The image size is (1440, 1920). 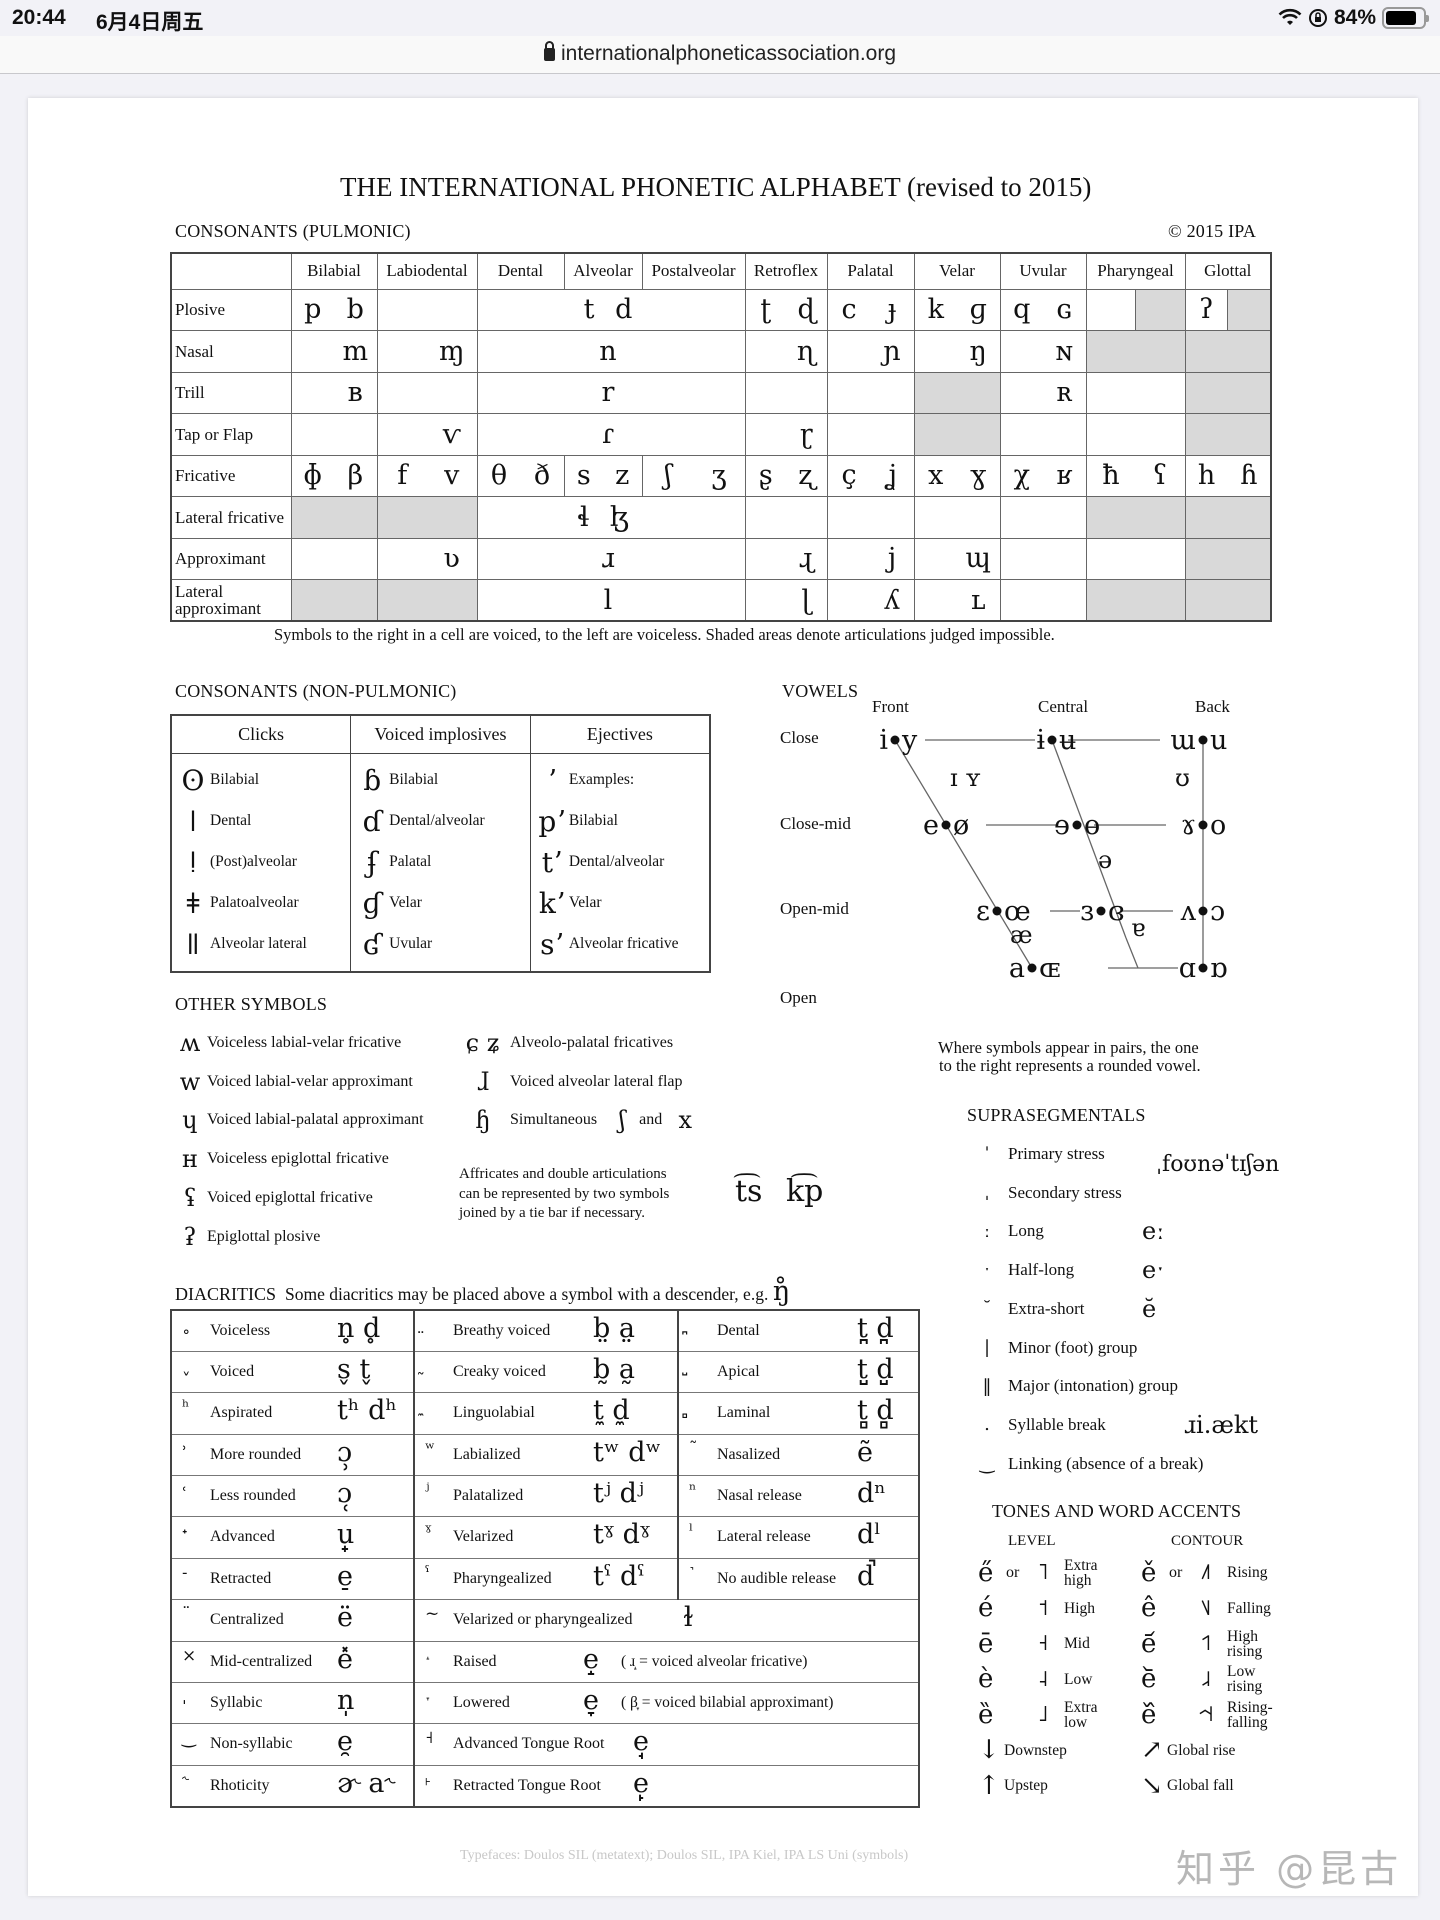 What do you see at coordinates (427, 434) in the screenshot?
I see `cell-symbols: ⱱ` at bounding box center [427, 434].